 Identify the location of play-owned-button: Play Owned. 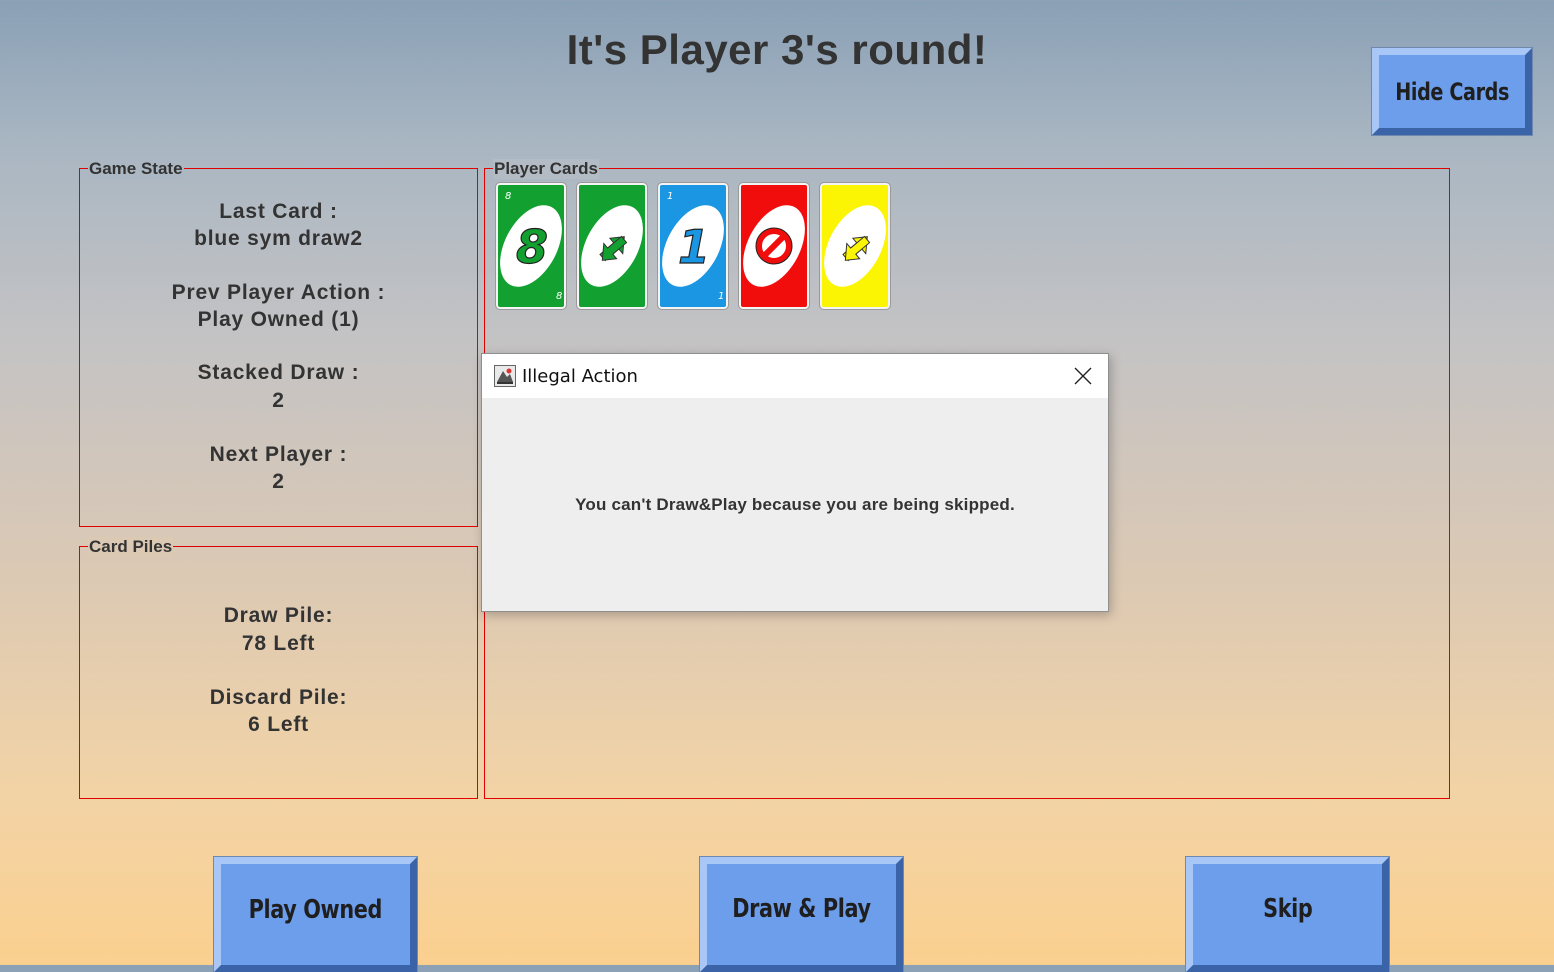
(315, 914).